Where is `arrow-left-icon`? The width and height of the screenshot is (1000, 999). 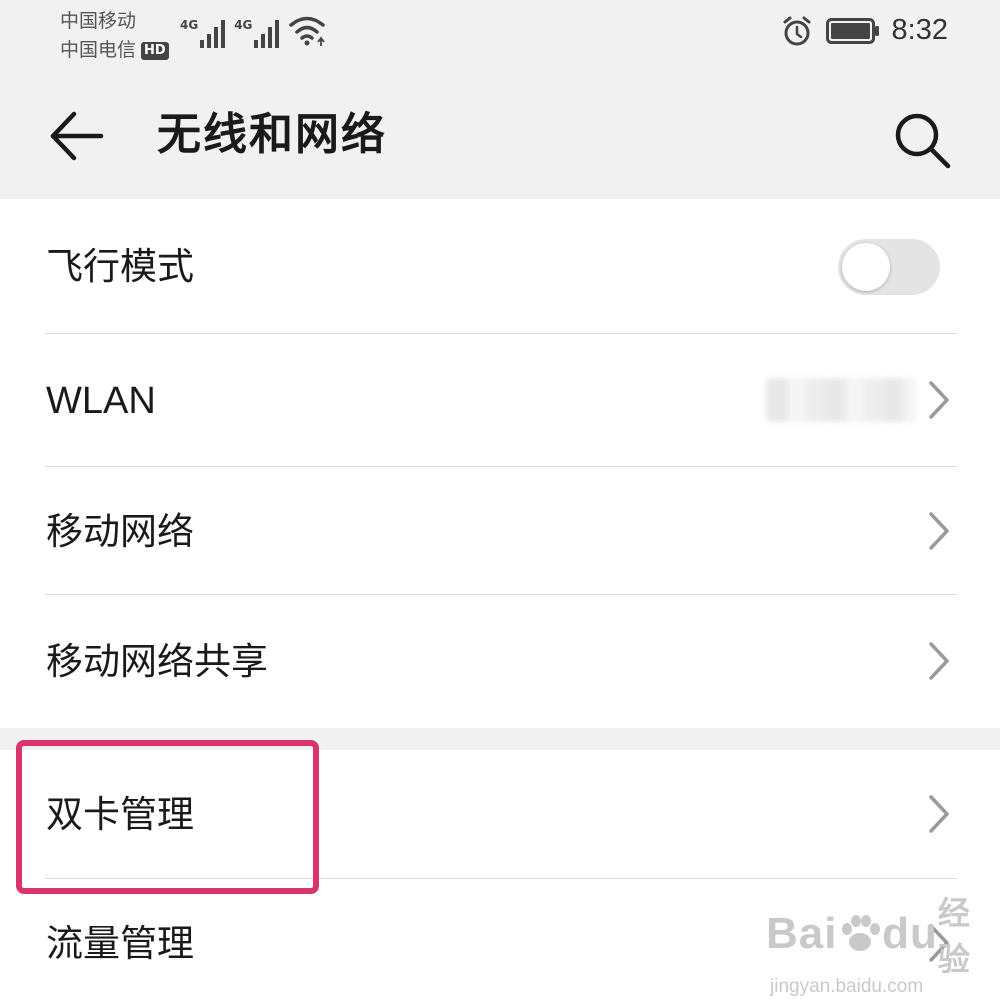
arrow-left-icon is located at coordinates (77, 136).